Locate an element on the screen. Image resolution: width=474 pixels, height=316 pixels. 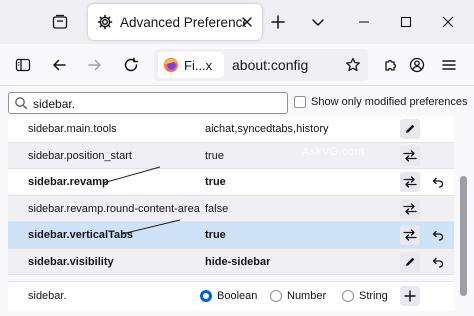
navigation-toolbar: Fi...x about:config is located at coordinates (237, 65).